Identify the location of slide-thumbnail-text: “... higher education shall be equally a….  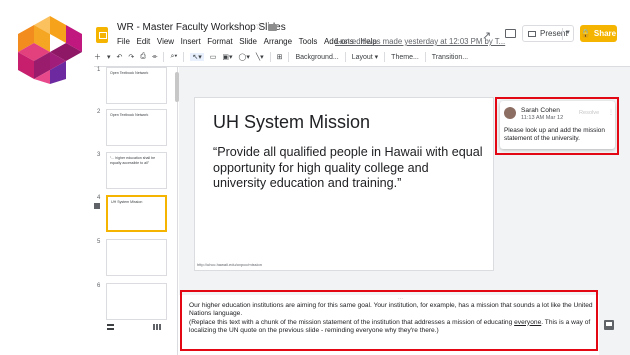
(133, 160).